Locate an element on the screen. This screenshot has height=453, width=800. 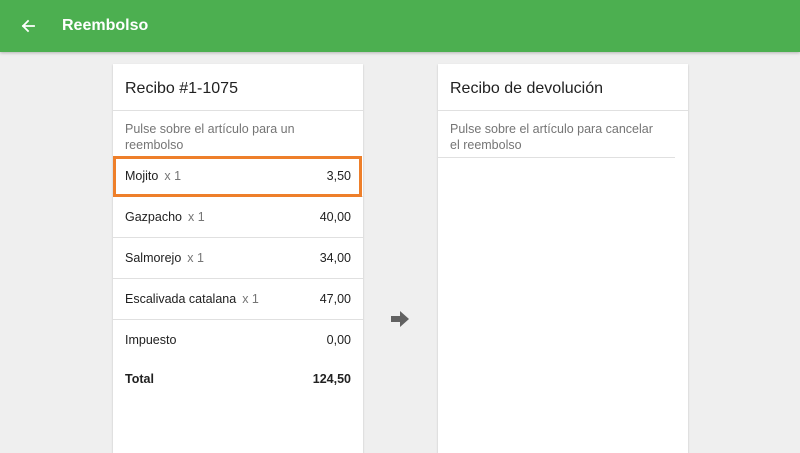
item-price: 3,50 is located at coordinates (338, 176).